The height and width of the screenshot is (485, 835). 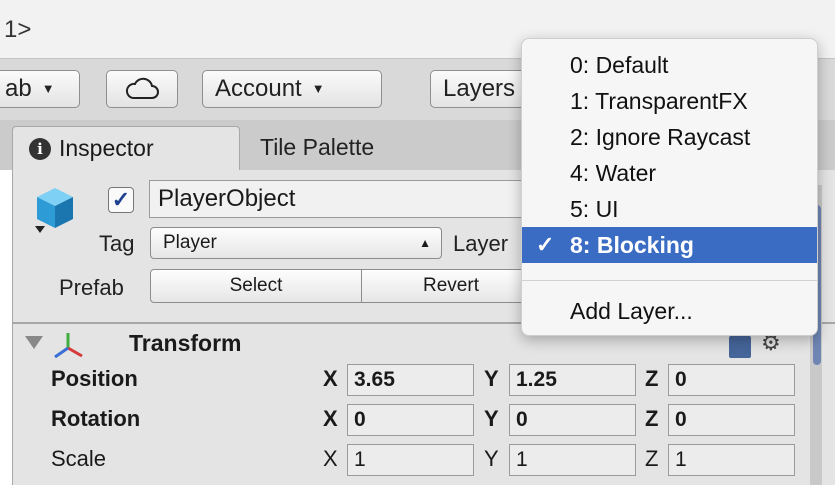 What do you see at coordinates (613, 173) in the screenshot?
I see `menu-item-label: 4: Water` at bounding box center [613, 173].